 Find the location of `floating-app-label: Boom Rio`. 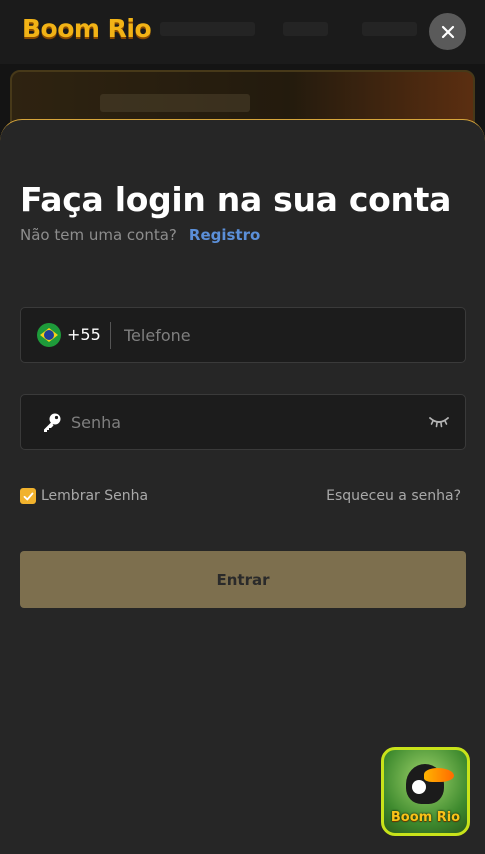

floating-app-label: Boom Rio is located at coordinates (425, 817).